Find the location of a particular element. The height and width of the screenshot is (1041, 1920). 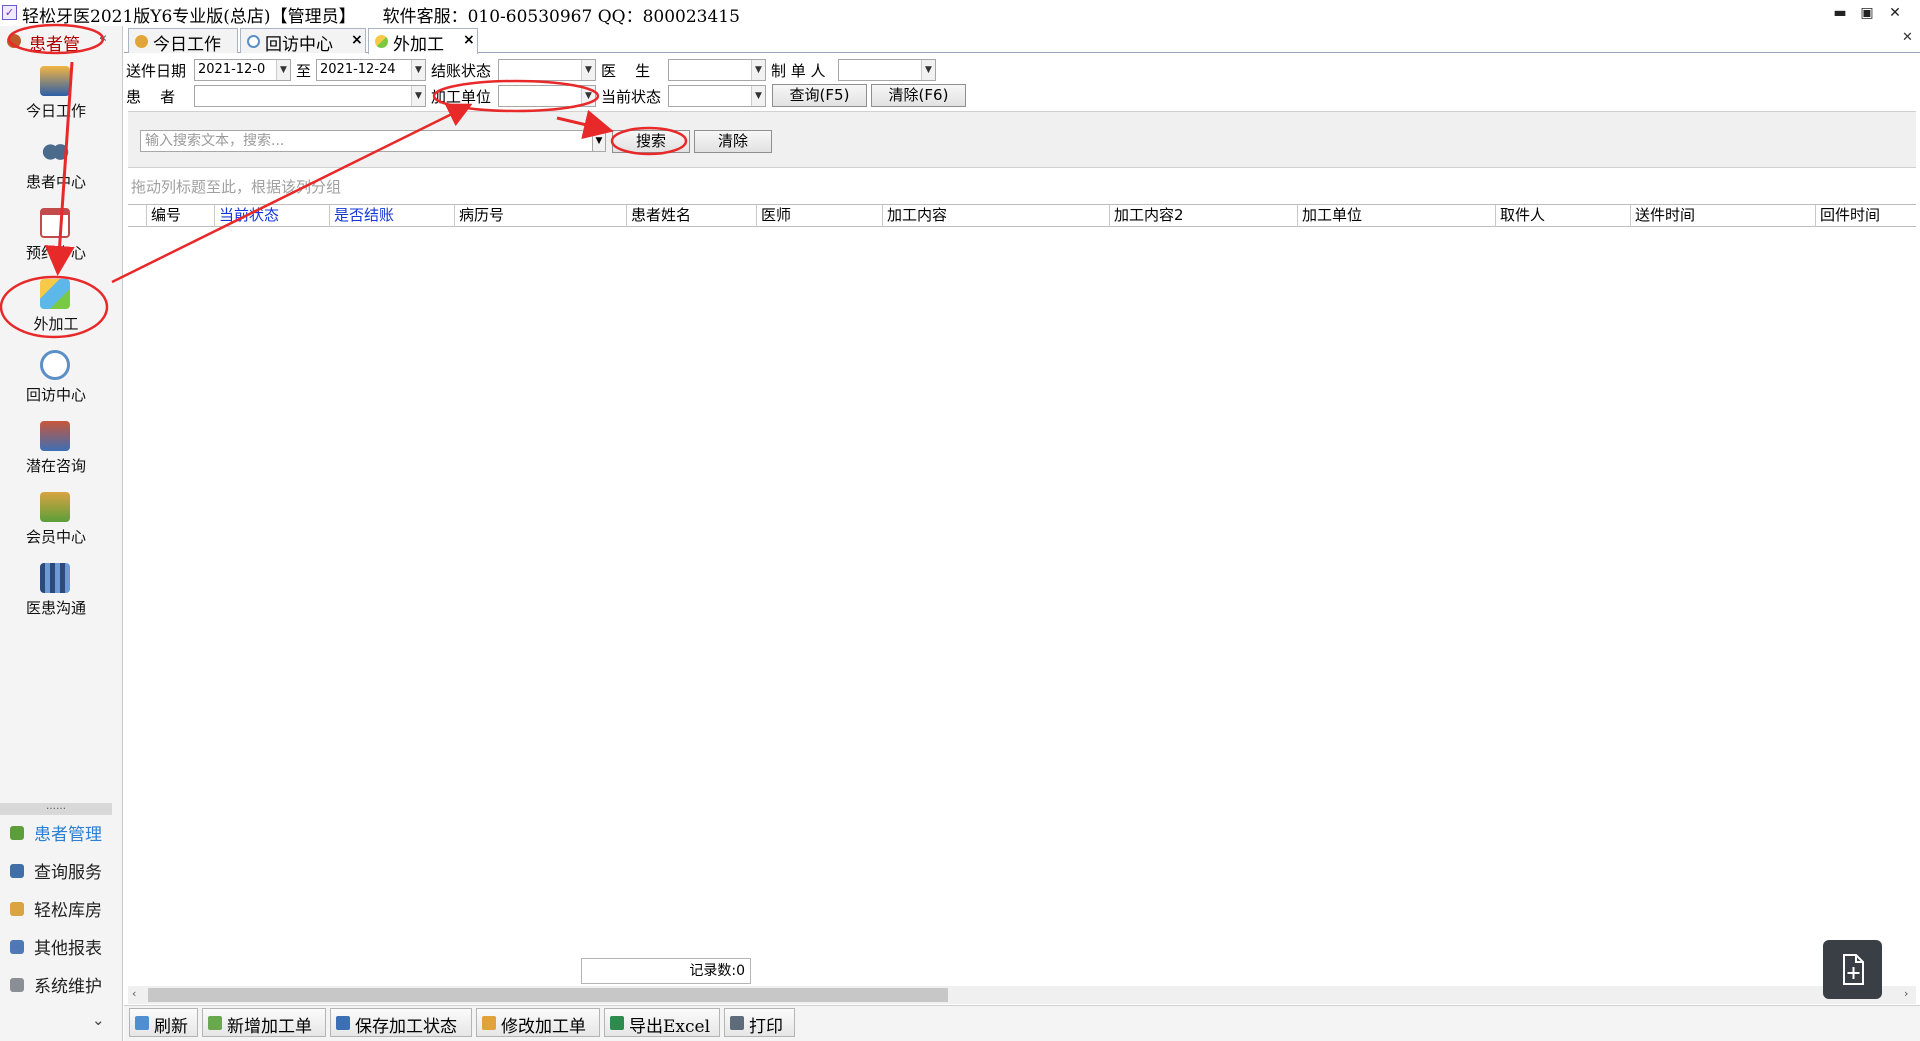

module-warehouse: 轻松库房 is located at coordinates (64, 909).